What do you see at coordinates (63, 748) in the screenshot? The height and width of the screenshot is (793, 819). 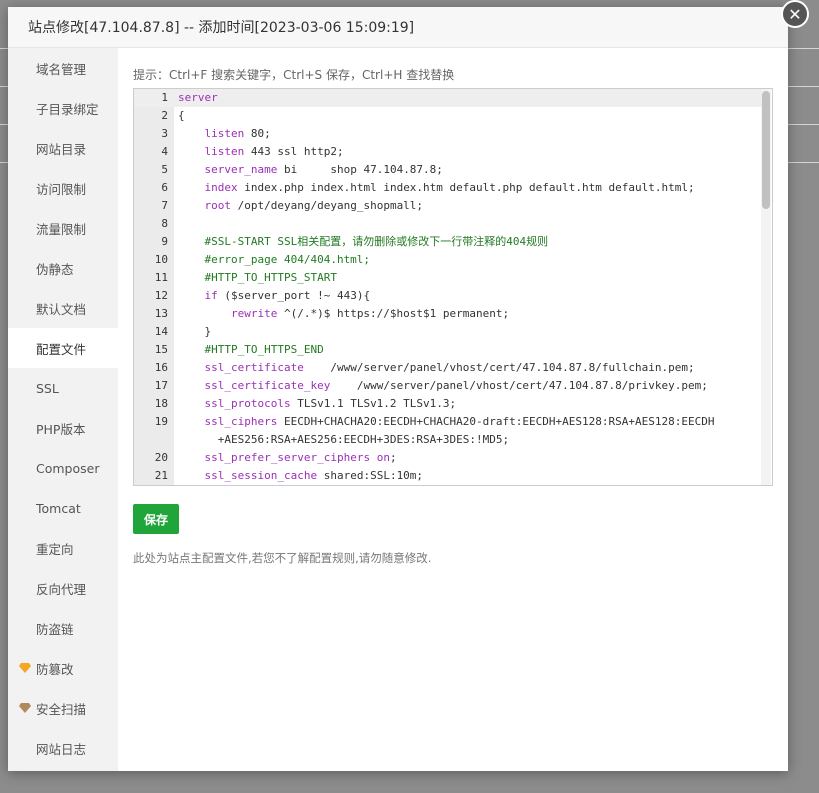 I see `sidebar-item: 网站日志` at bounding box center [63, 748].